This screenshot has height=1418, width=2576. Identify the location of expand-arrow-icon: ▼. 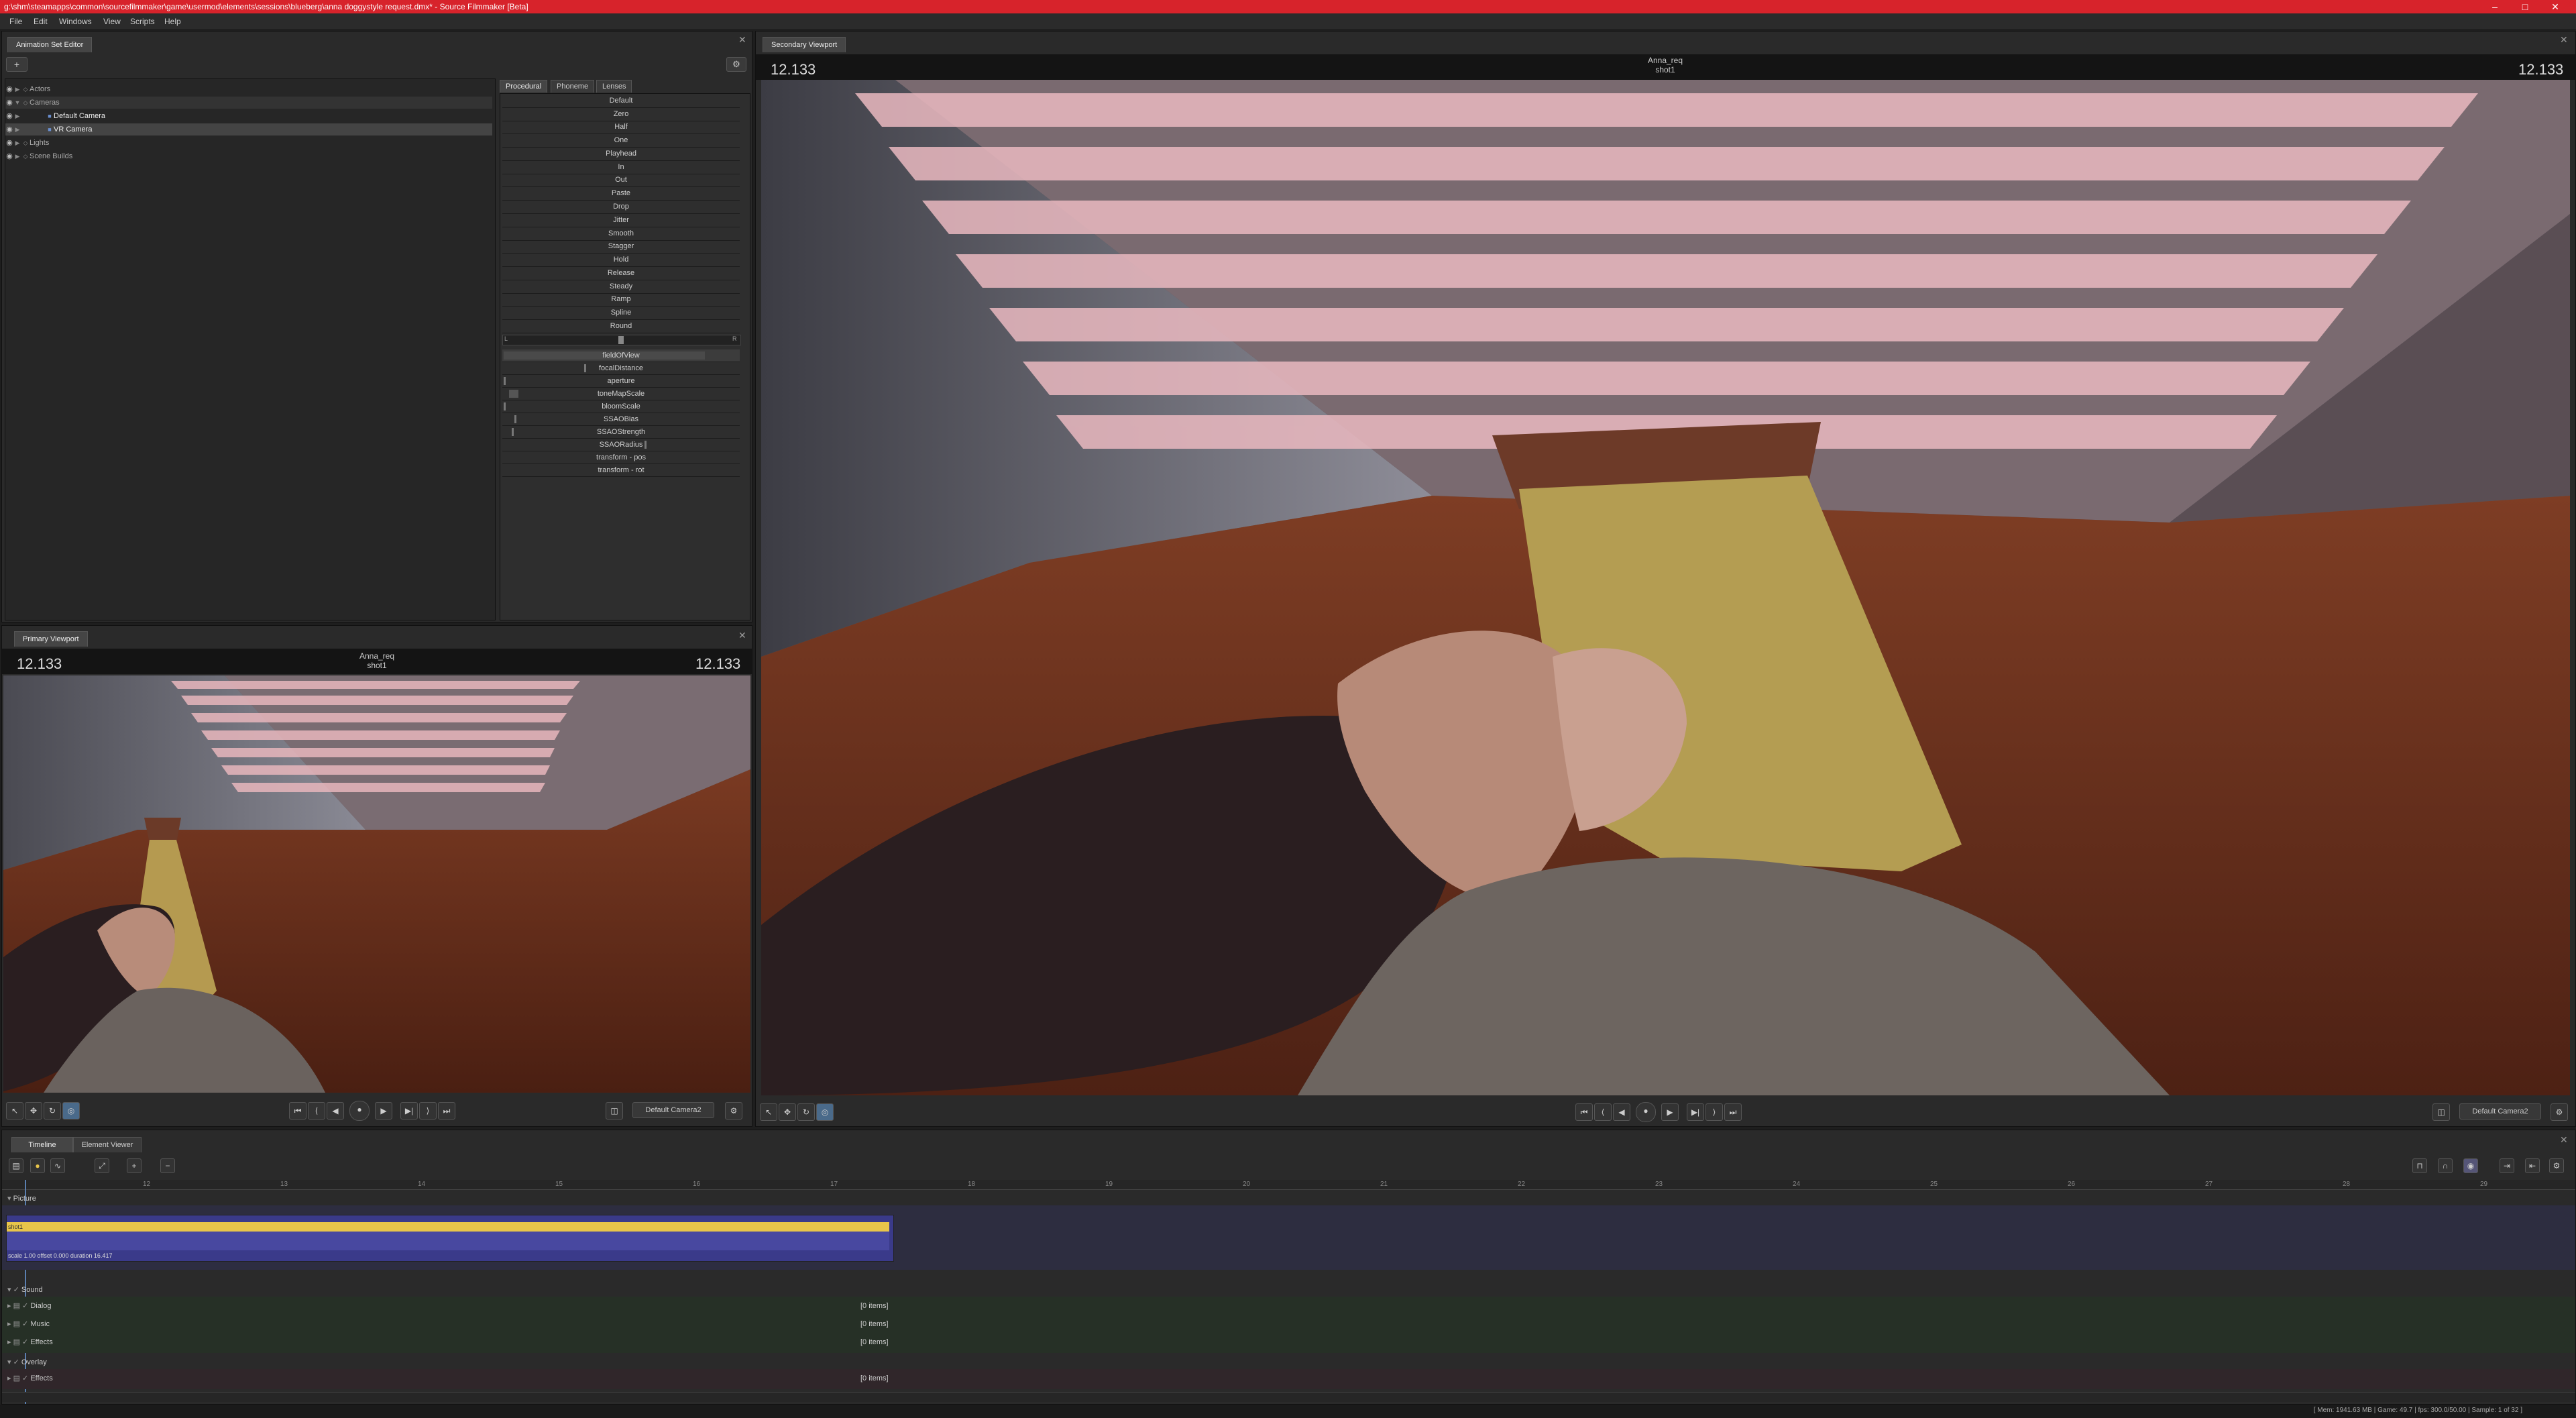
(17, 103).